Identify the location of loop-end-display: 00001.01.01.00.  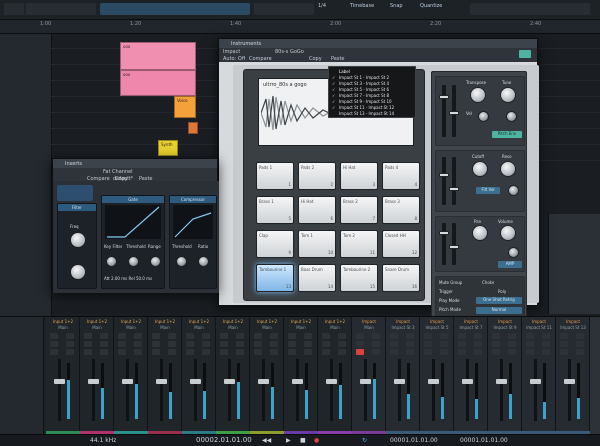
(484, 440).